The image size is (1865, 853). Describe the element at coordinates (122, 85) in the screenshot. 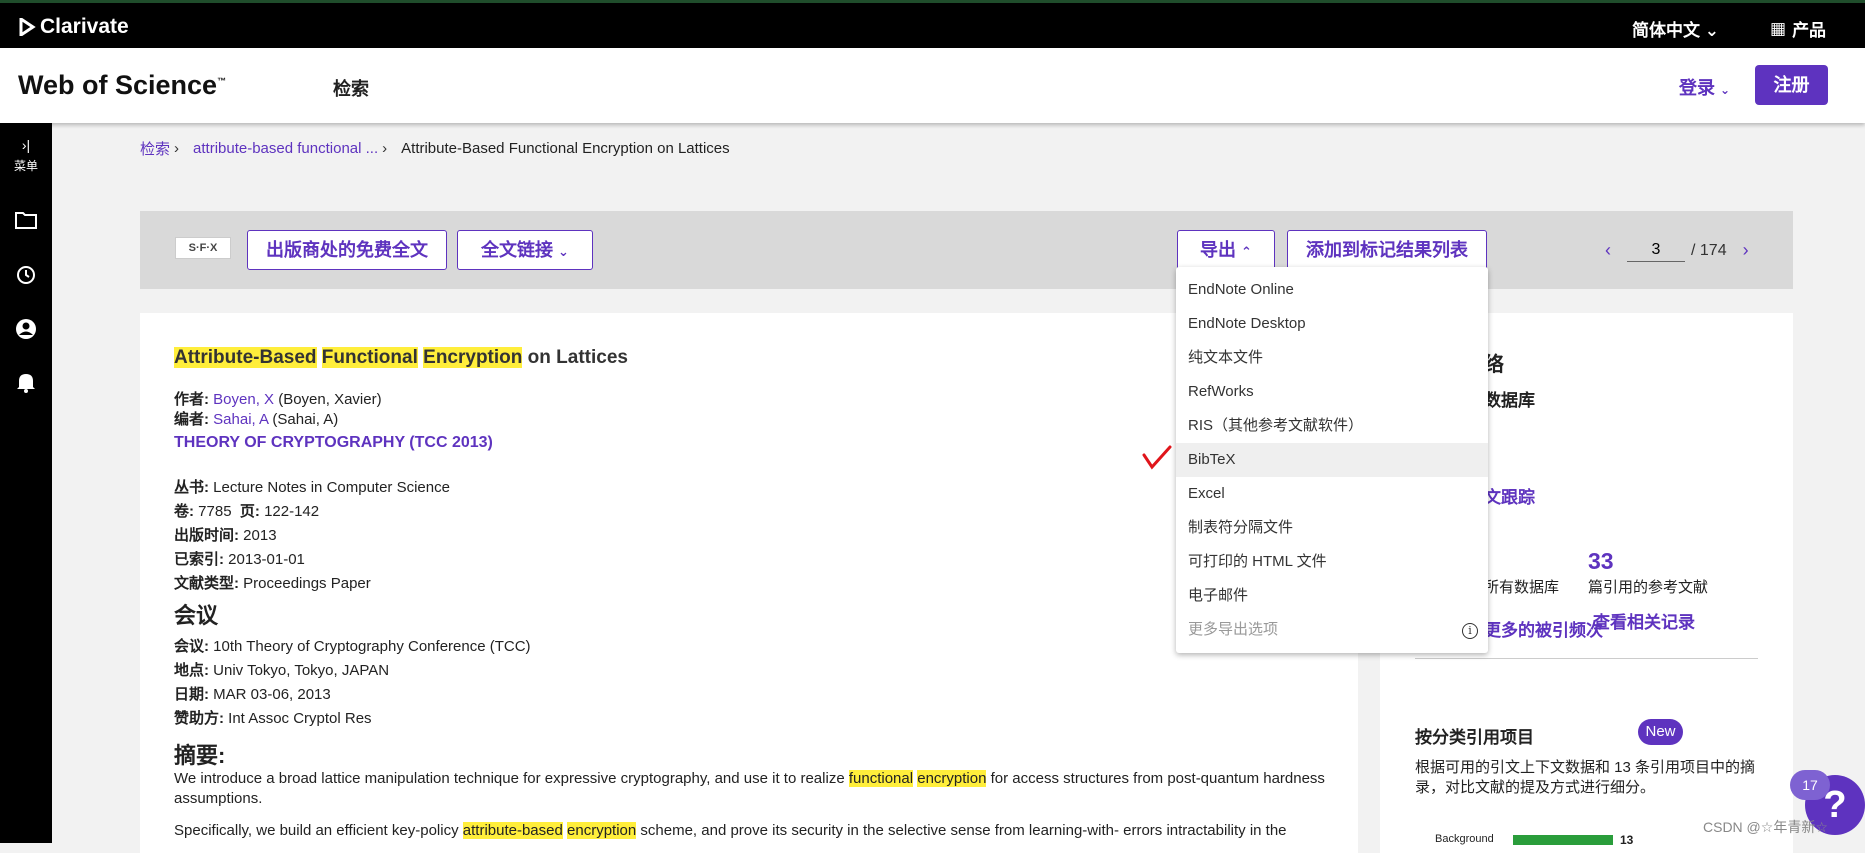

I see `web-of-science-logo: Web of Science™` at that location.